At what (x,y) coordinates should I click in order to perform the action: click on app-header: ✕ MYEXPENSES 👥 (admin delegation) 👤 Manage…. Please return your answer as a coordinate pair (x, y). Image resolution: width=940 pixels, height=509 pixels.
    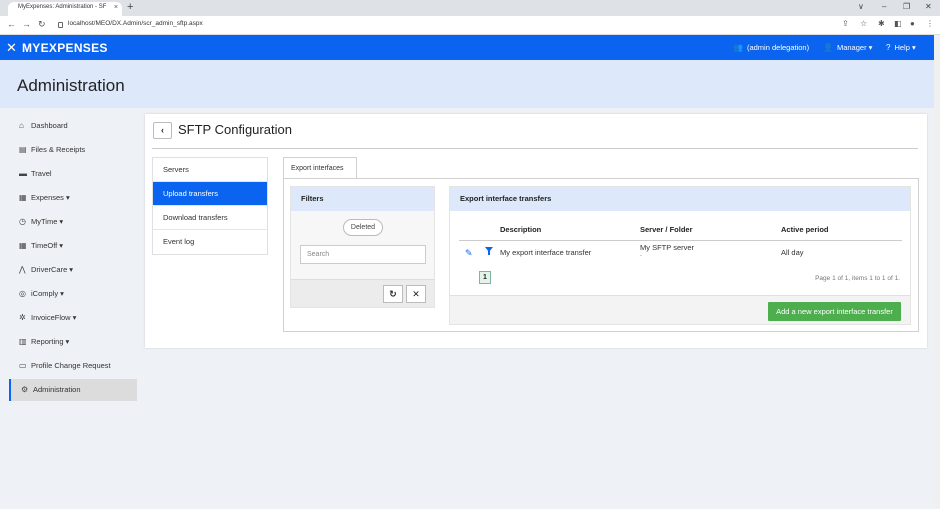
    Looking at the image, I should click on (467, 47).